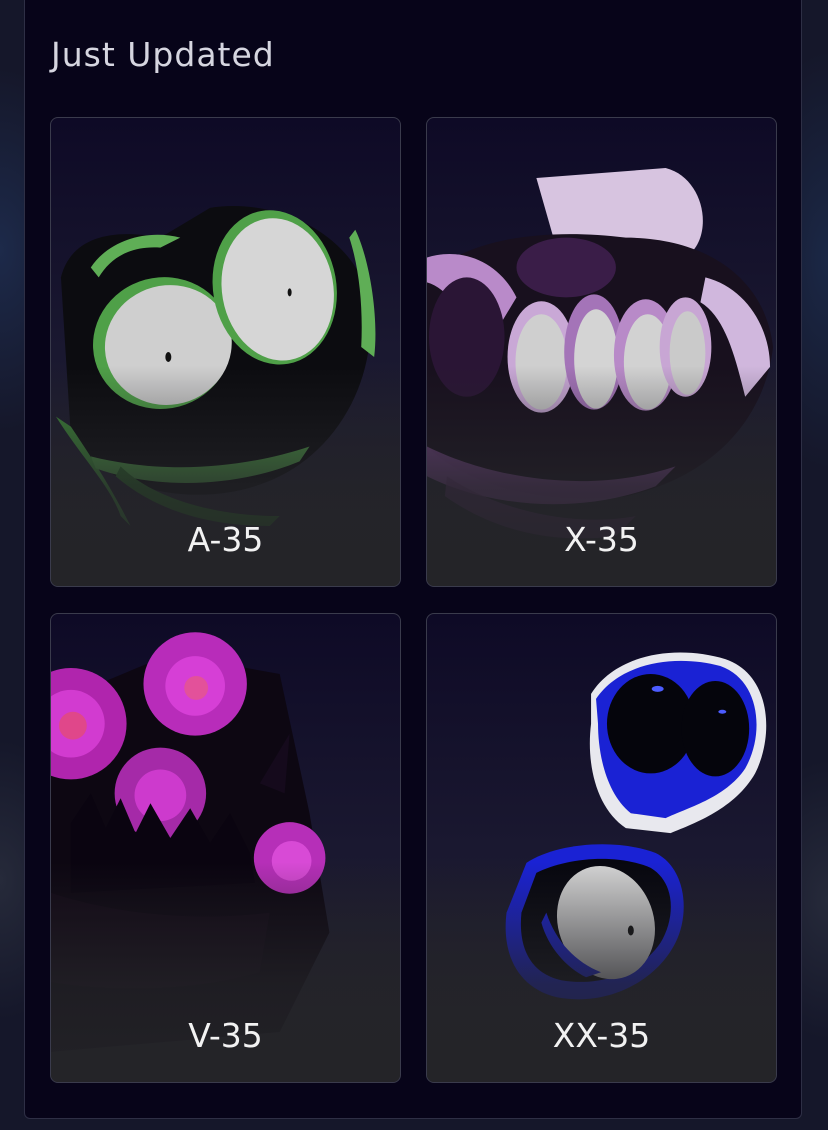 Image resolution: width=828 pixels, height=1130 pixels. I want to click on card-title: A-35, so click(225, 539).